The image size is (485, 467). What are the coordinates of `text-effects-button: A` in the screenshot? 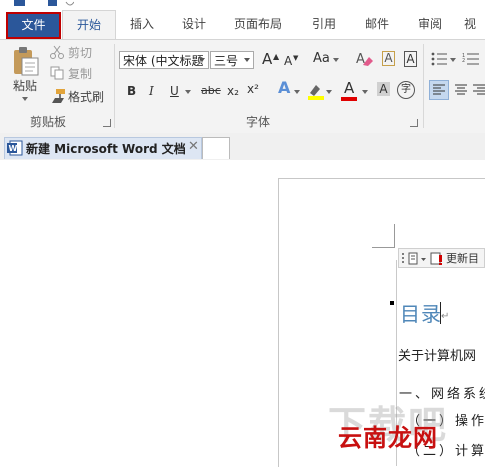 It's located at (284, 88).